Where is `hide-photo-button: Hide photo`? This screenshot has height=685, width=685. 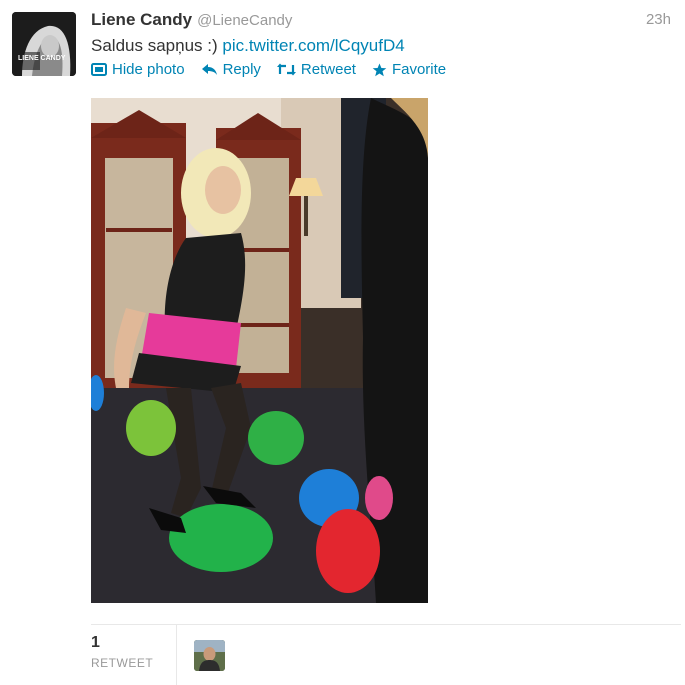
hide-photo-button: Hide photo is located at coordinates (138, 69).